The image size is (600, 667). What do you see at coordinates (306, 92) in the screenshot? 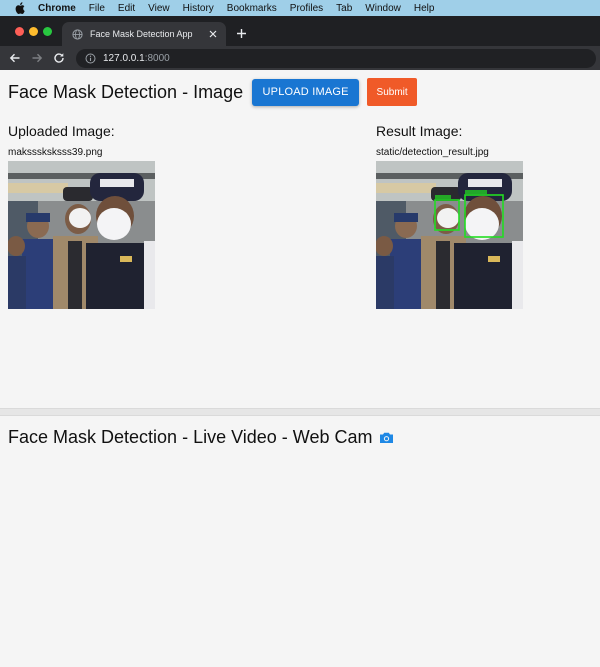
I see `upload-image-button: UPLOAD IMAGE` at bounding box center [306, 92].